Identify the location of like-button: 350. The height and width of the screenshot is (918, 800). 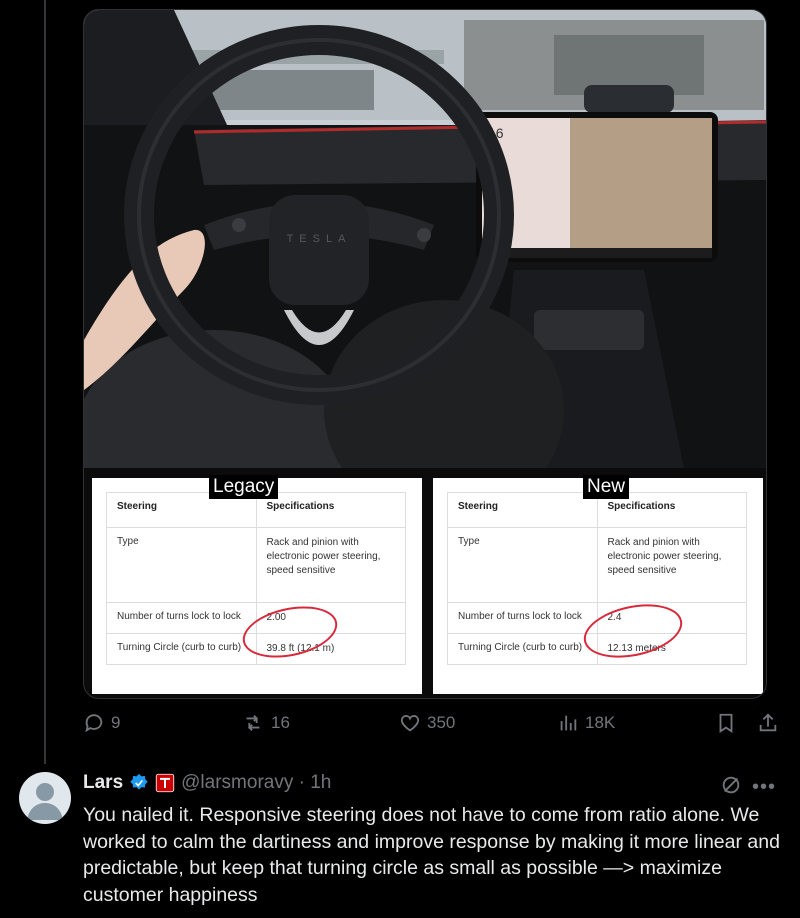
(427, 723).